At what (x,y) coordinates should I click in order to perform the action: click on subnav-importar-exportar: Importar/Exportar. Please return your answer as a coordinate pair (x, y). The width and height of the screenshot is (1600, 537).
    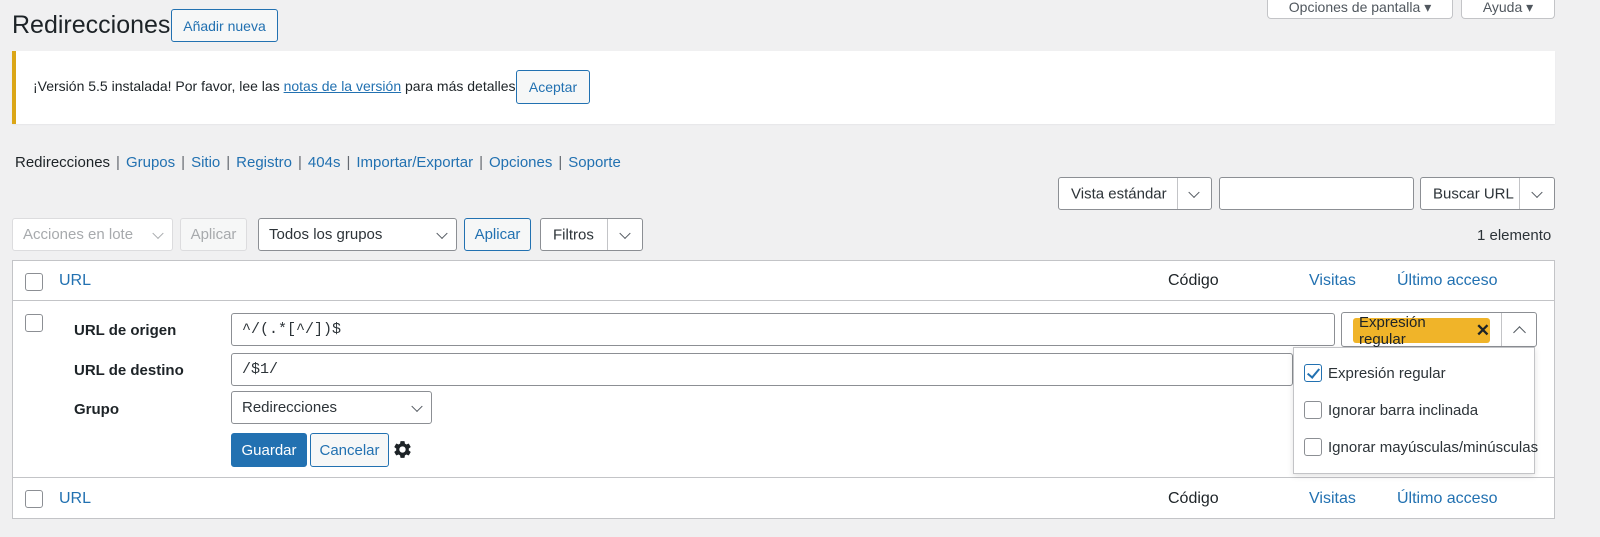
    Looking at the image, I should click on (414, 162).